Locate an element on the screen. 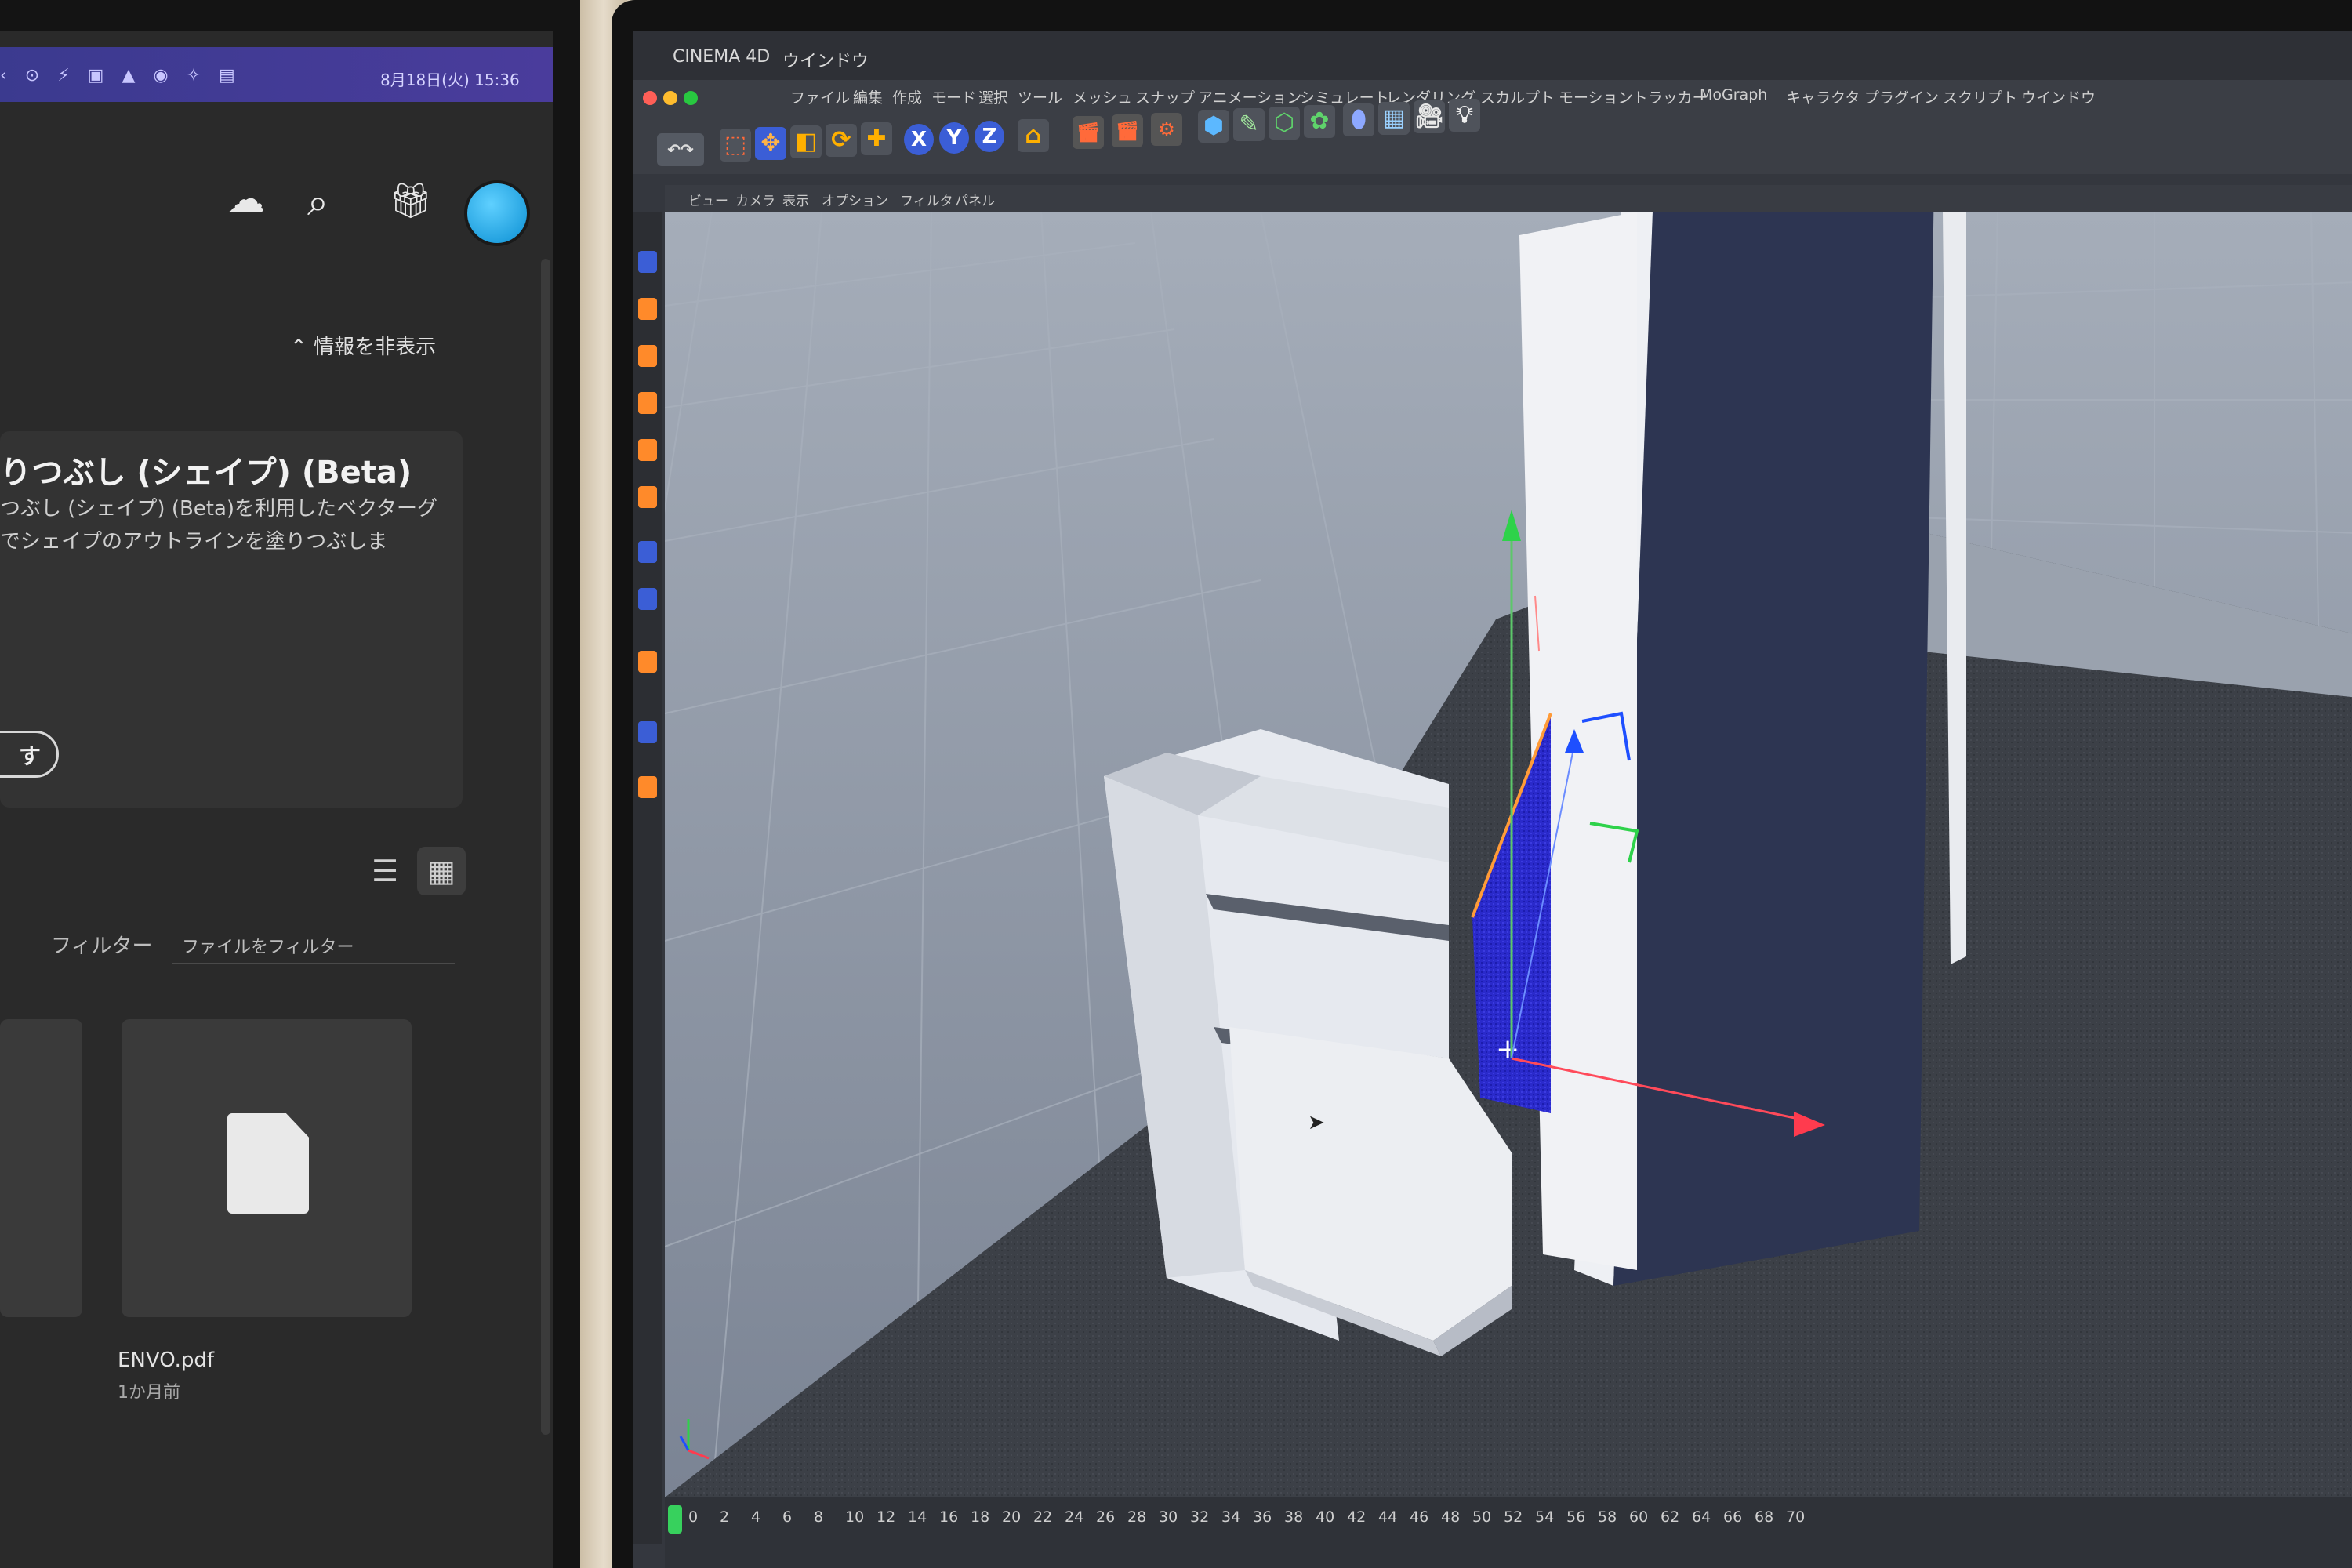 This screenshot has width=2352, height=1568. axis-mode-icon is located at coordinates (647, 787).